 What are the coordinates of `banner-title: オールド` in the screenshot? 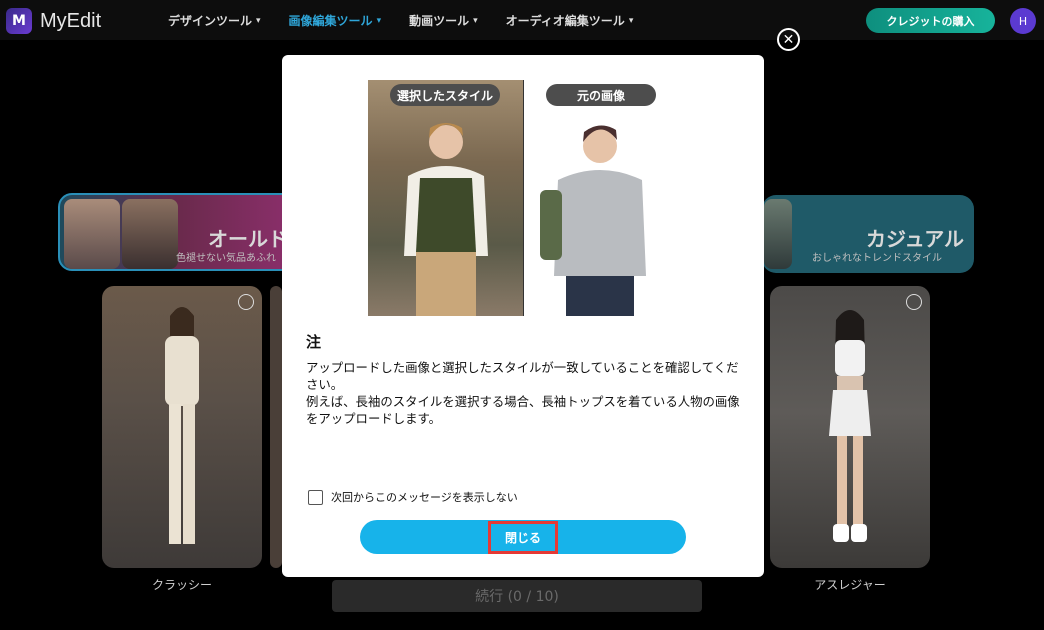 It's located at (248, 239).